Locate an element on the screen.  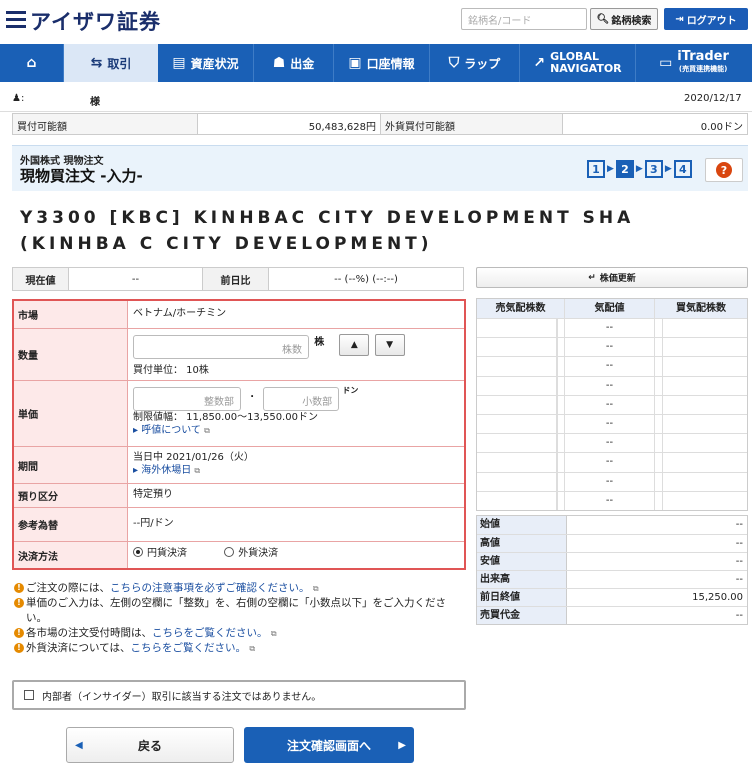
withdraw-icon: ☗ is located at coordinates (279, 63).